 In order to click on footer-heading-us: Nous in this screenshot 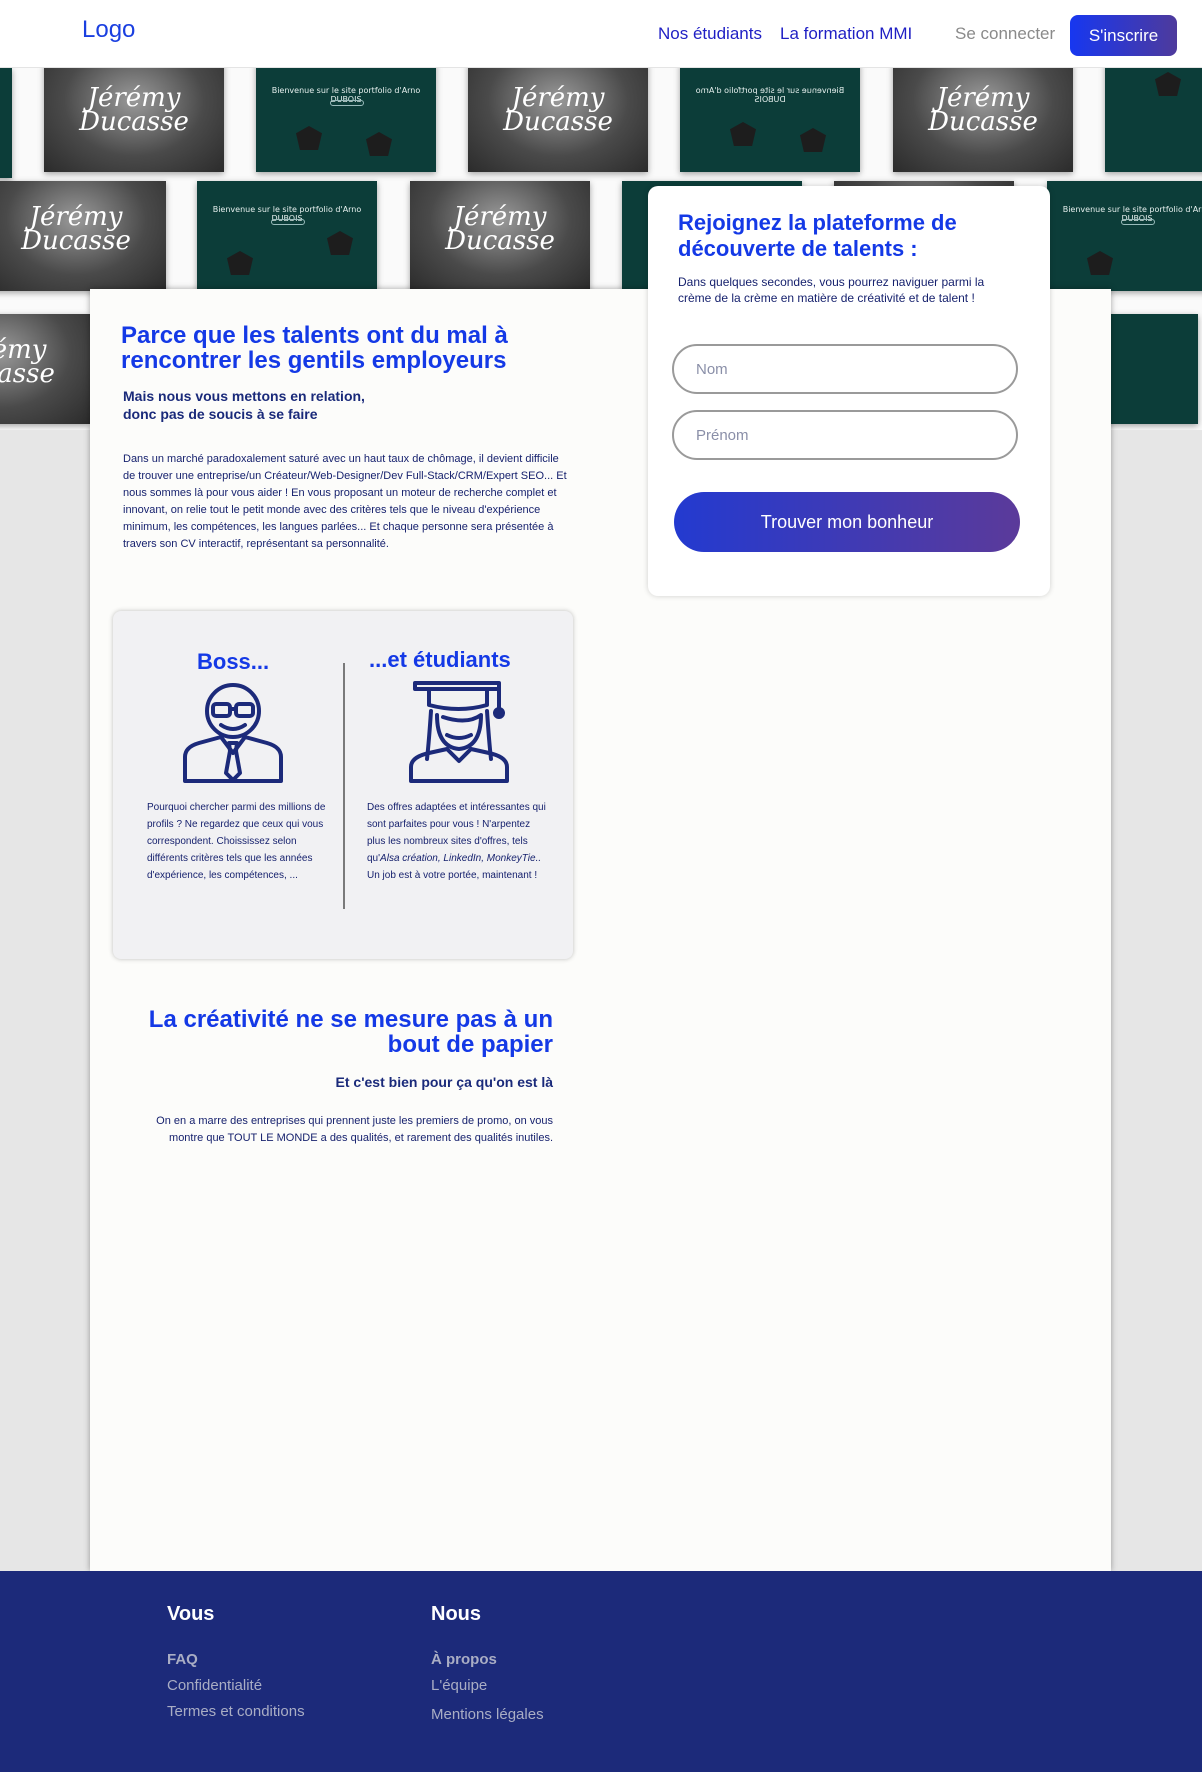, I will do `click(456, 1614)`.